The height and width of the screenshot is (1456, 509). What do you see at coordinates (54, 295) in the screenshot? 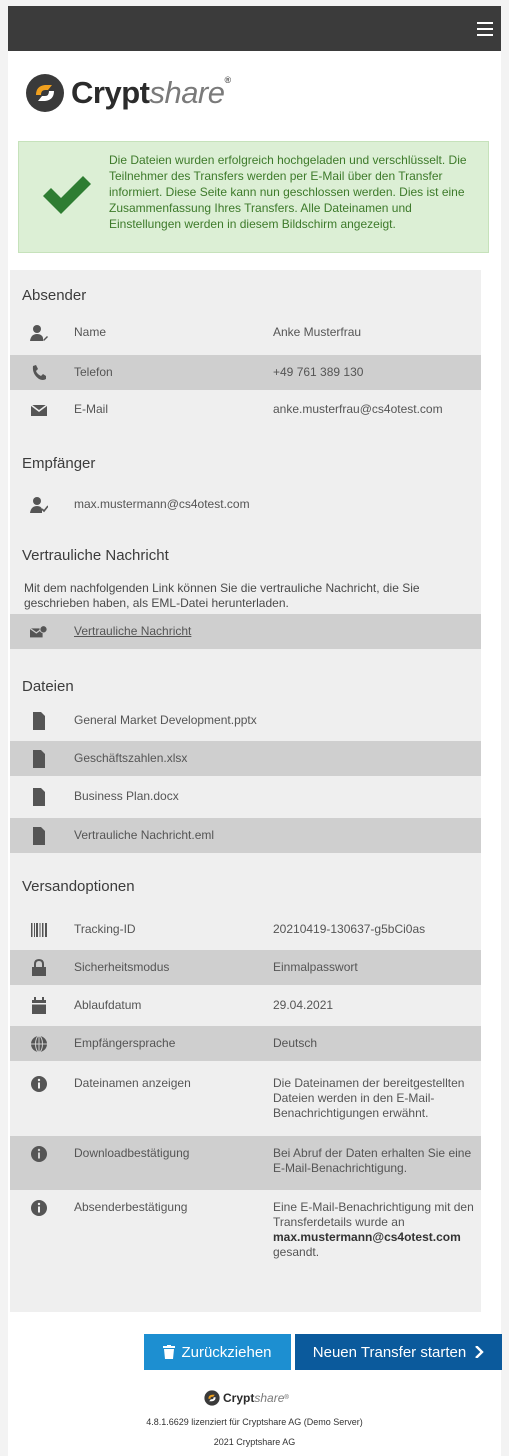
I see `sender-heading: Absender` at bounding box center [54, 295].